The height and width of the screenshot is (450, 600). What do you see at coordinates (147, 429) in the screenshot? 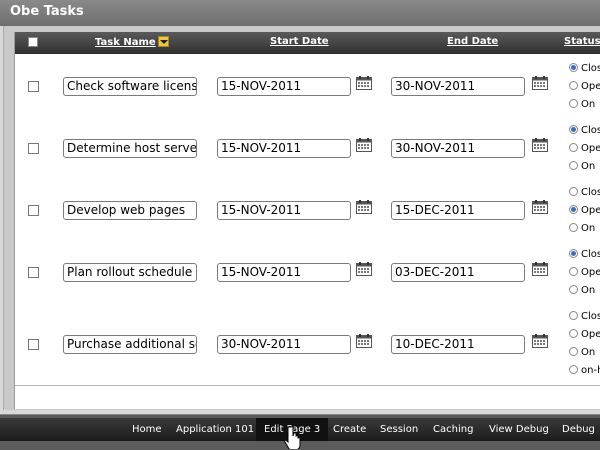
I see `devbar-item-home: Home` at bounding box center [147, 429].